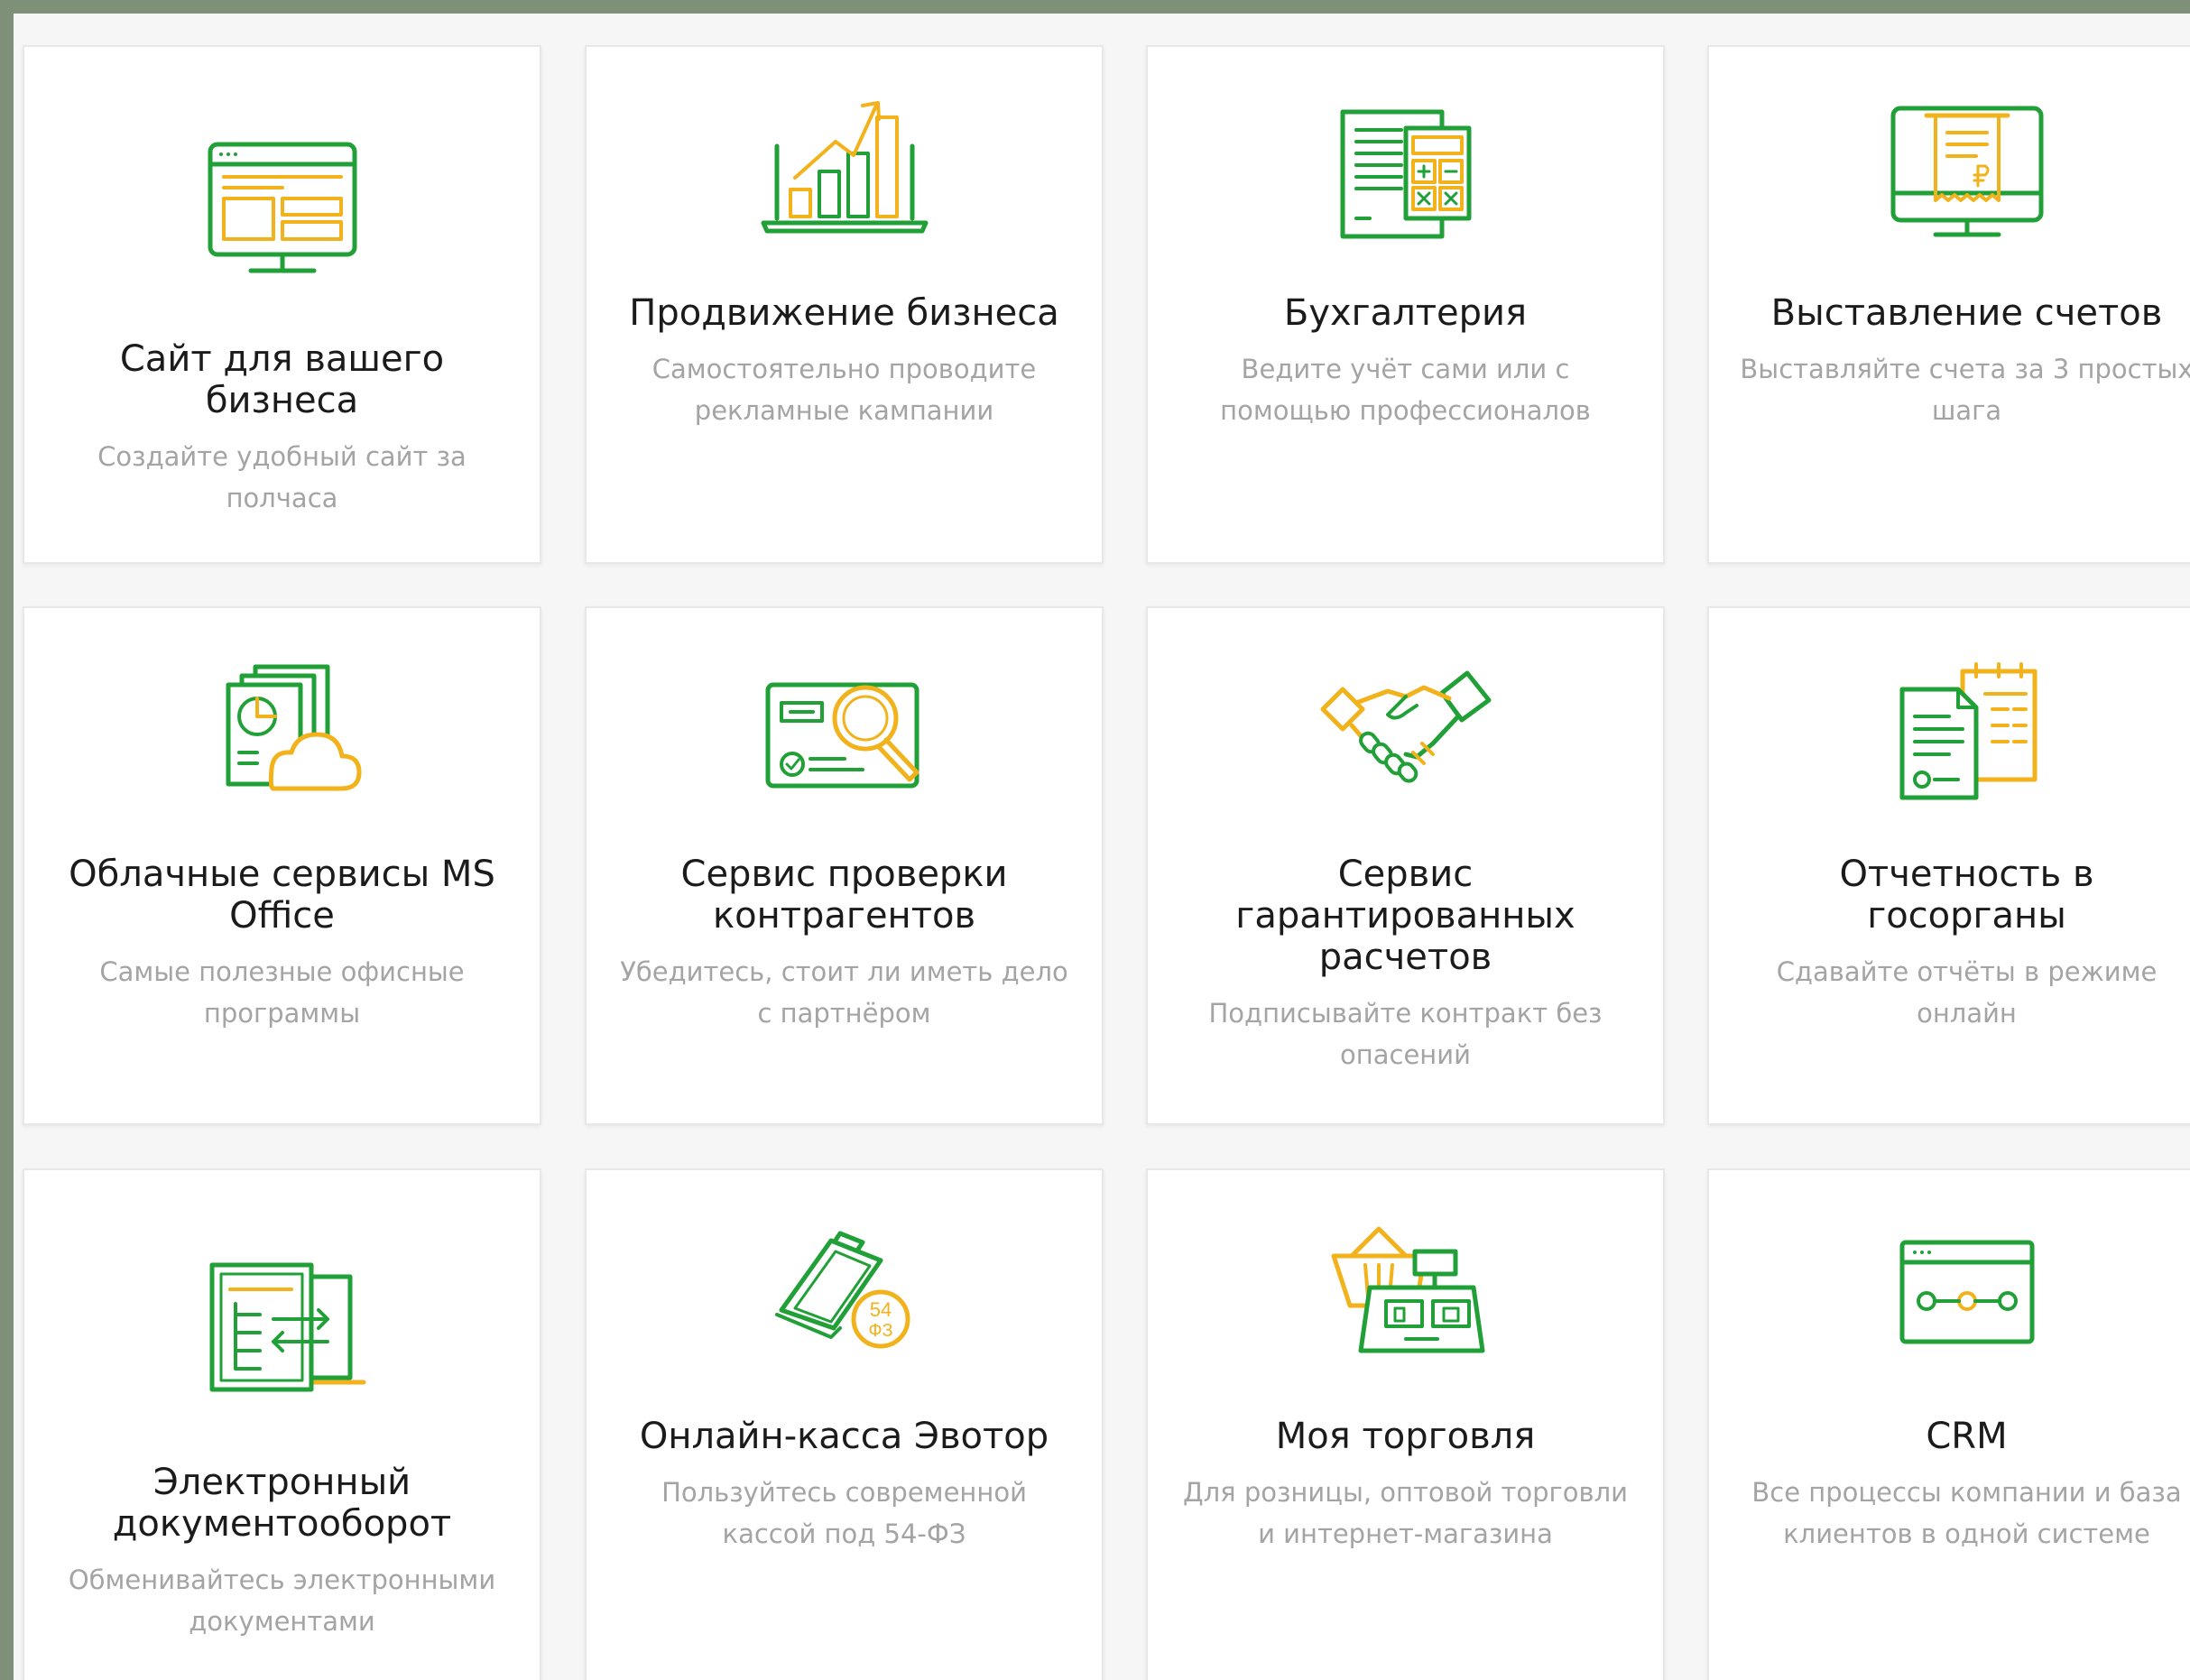 The height and width of the screenshot is (1680, 2190). I want to click on card-title: Сервис проверки контрагентов, so click(844, 895).